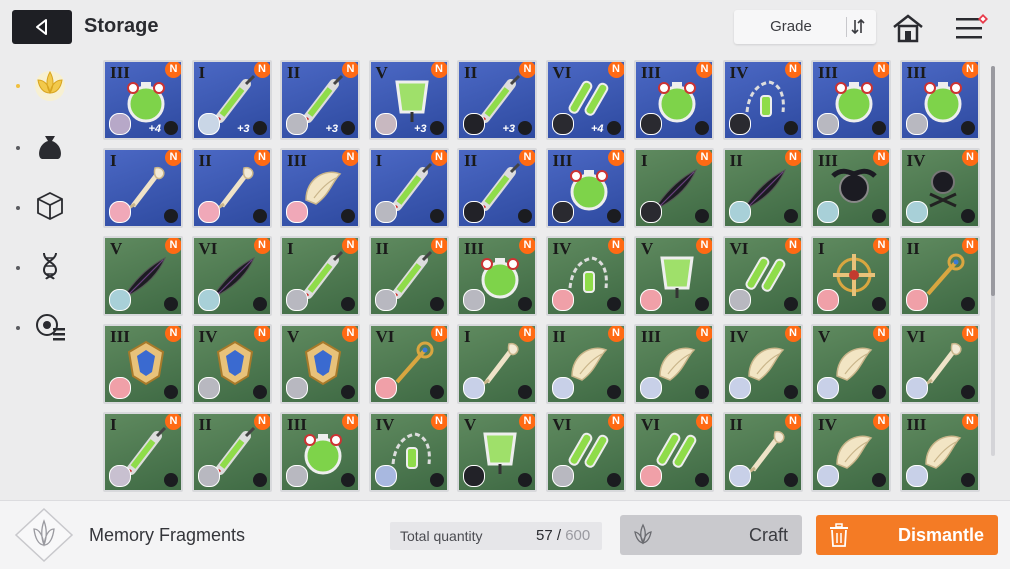 The height and width of the screenshot is (569, 1010). I want to click on grade-sort-button: Grade, so click(805, 27).